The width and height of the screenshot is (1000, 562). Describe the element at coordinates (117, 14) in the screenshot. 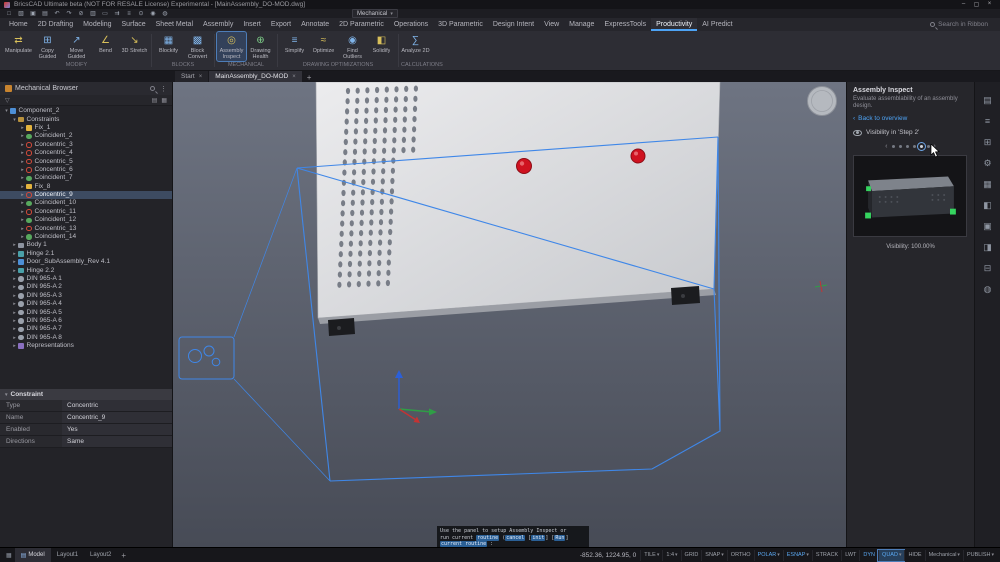

I see `match-properties-icon: ⇉` at that location.